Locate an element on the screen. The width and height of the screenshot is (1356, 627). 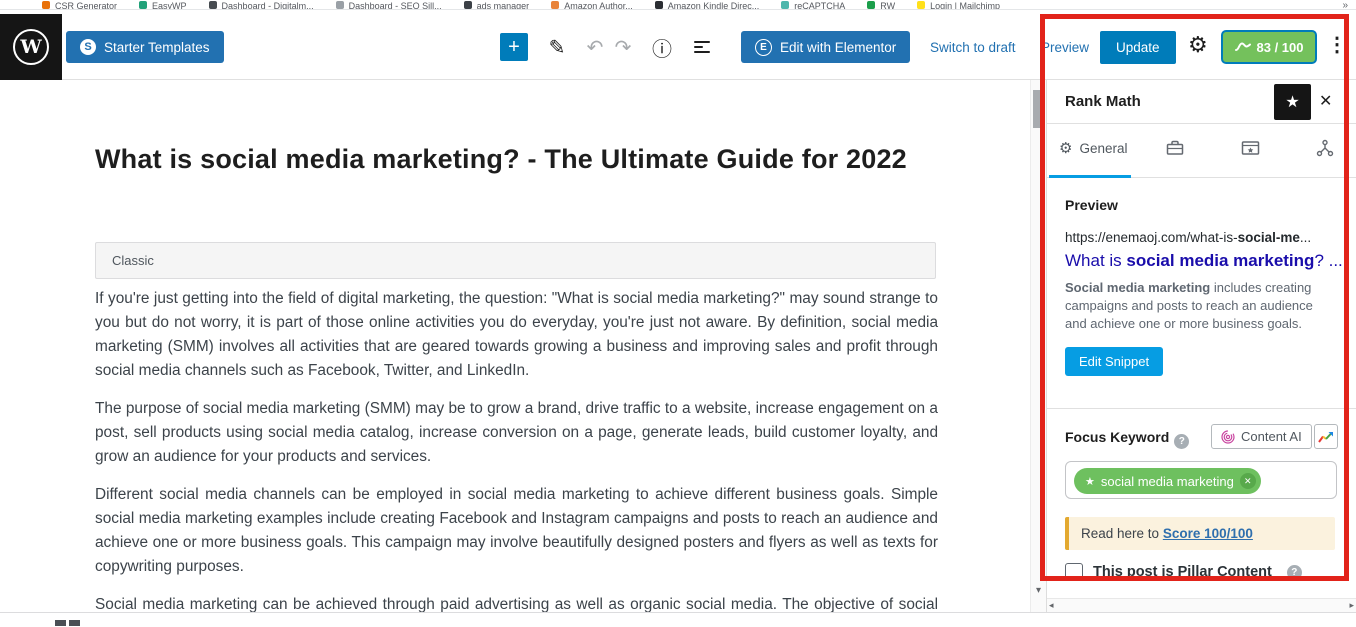
keyword-star-icon: ★ is located at coordinates (1090, 481).